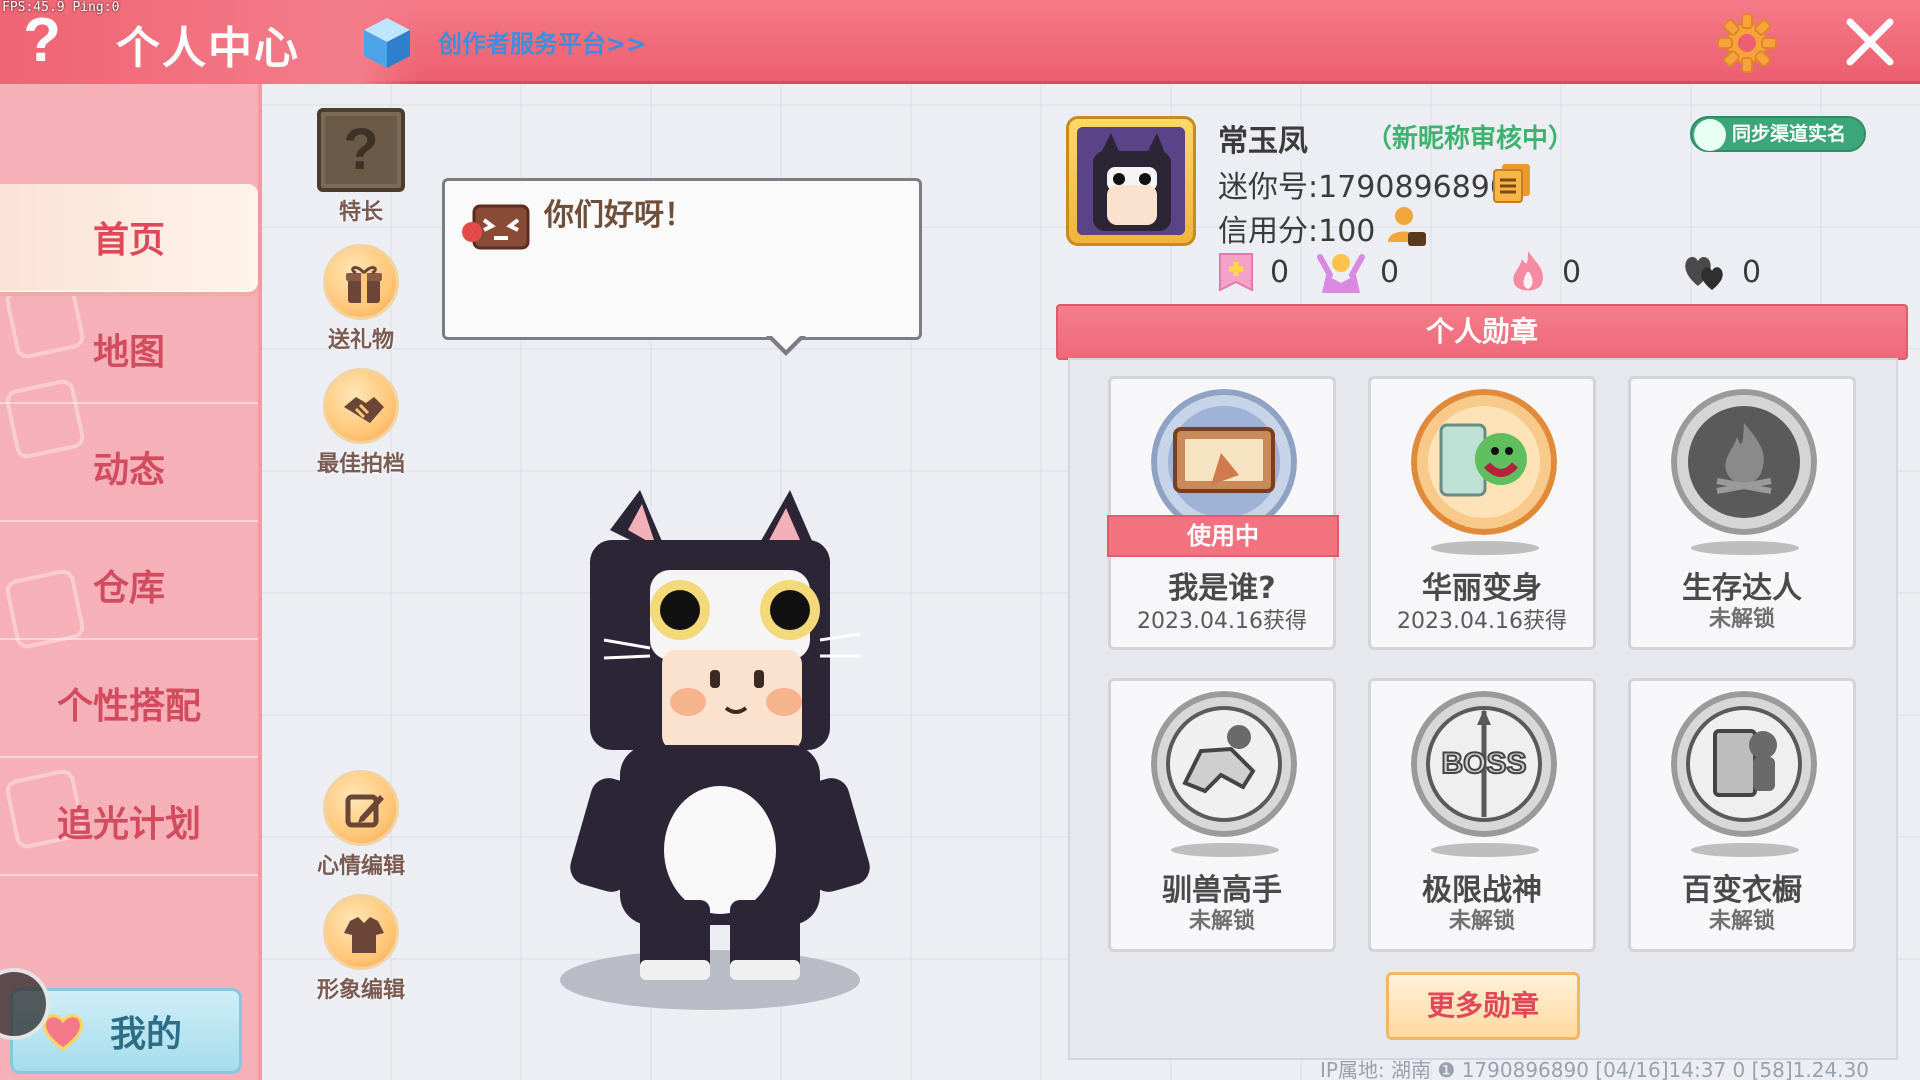  I want to click on svg-text: BOSS, so click(1483, 763).